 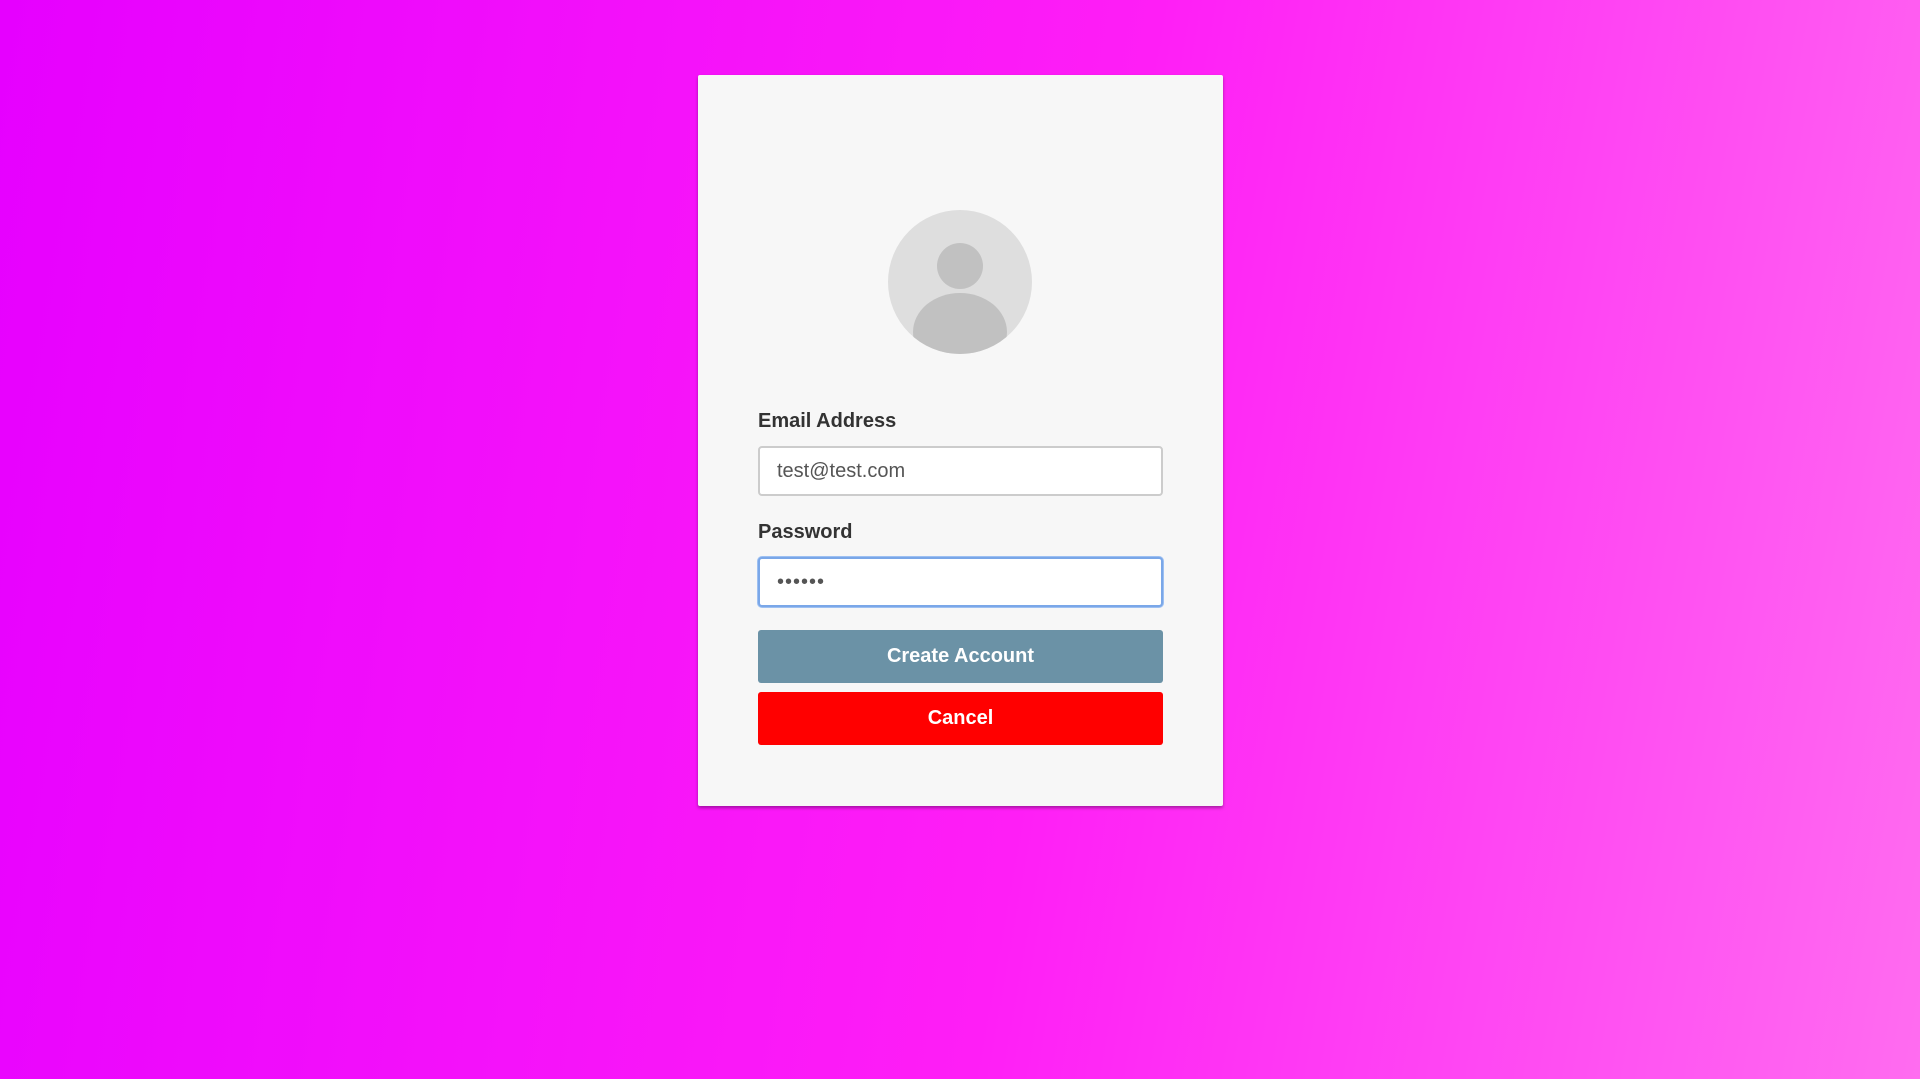 I want to click on user-icon, so click(x=960, y=298).